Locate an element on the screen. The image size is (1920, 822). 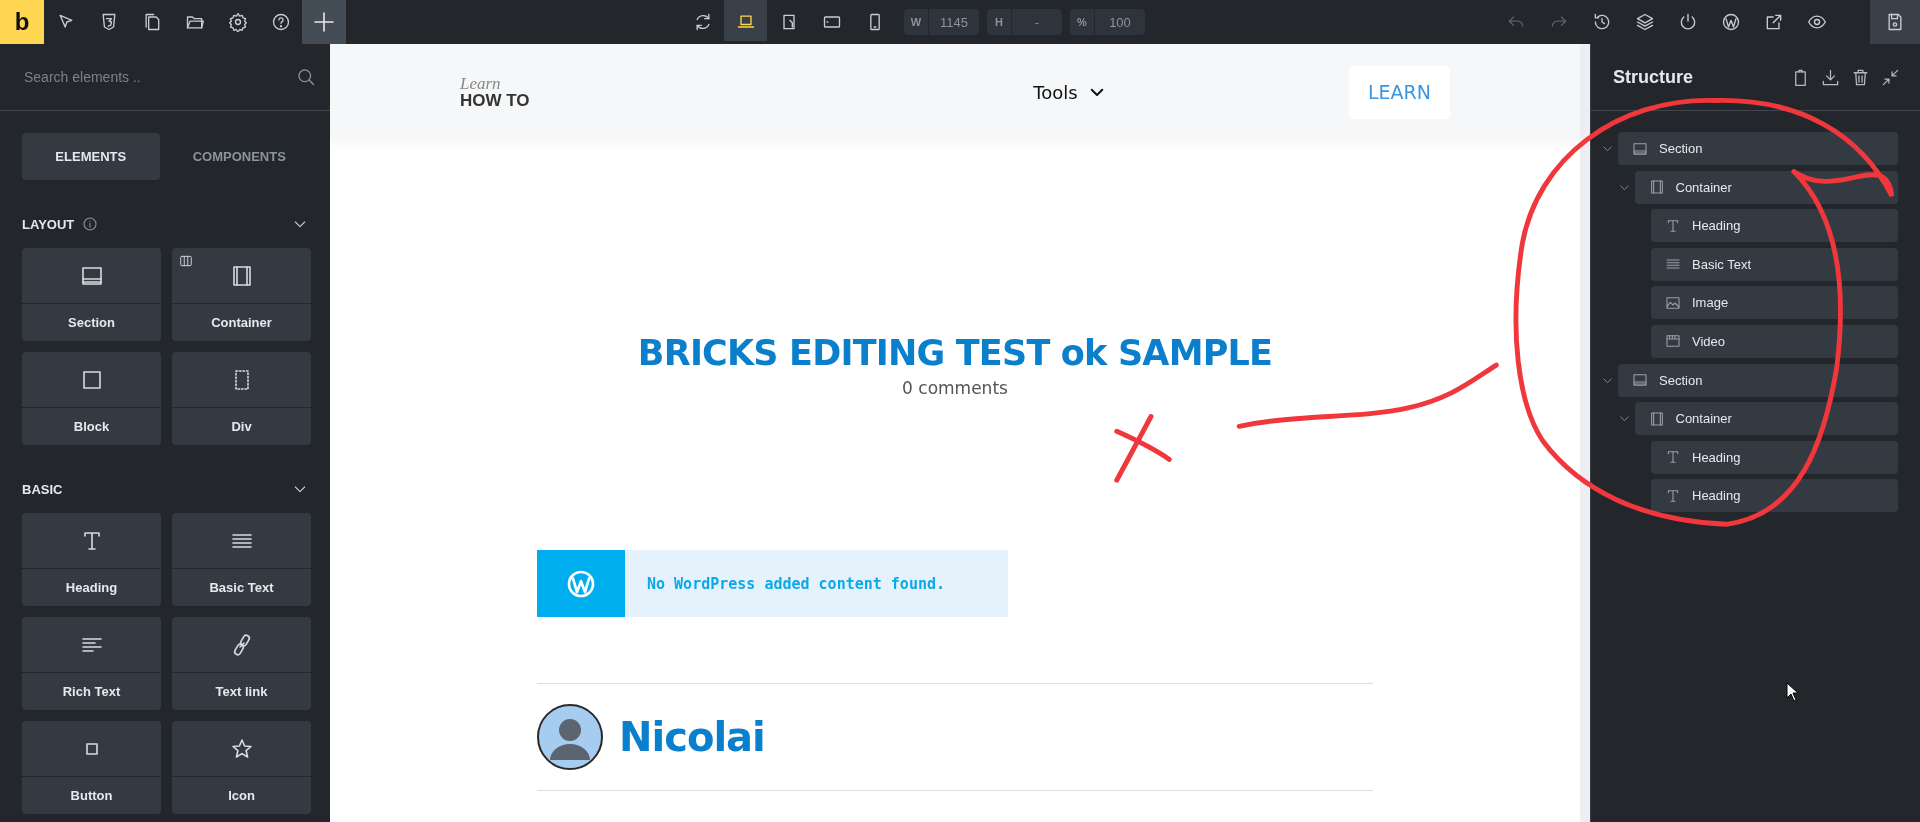
toolbar-button is located at coordinates (324, 22).